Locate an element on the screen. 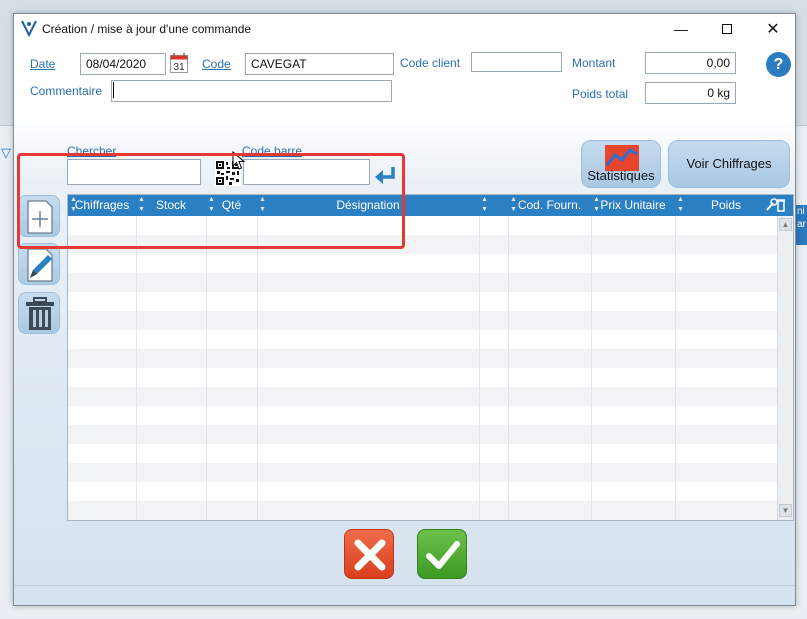 This screenshot has width=807, height=619. close-button: ✕ is located at coordinates (773, 29).